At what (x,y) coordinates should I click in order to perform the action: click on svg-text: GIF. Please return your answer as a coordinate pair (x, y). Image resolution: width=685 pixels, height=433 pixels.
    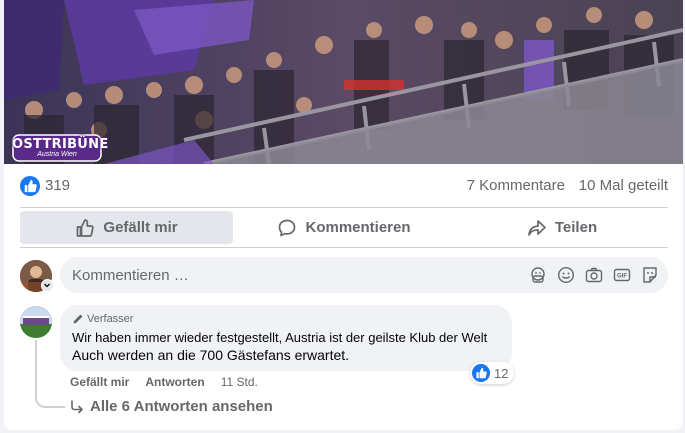
    Looking at the image, I should click on (622, 277).